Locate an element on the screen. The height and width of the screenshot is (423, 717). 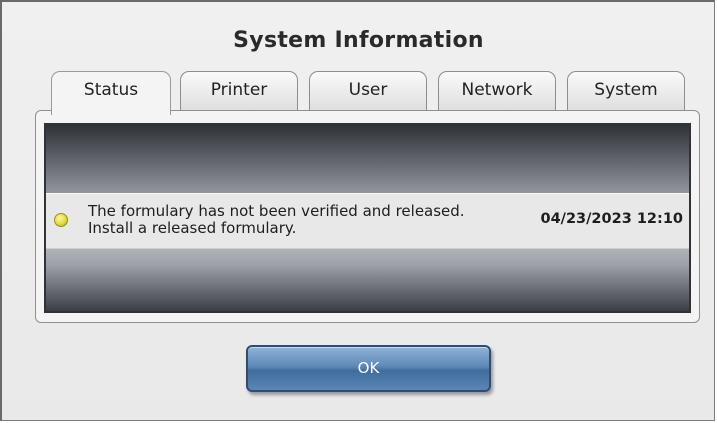
yellow-status-dot-icon is located at coordinates (61, 220).